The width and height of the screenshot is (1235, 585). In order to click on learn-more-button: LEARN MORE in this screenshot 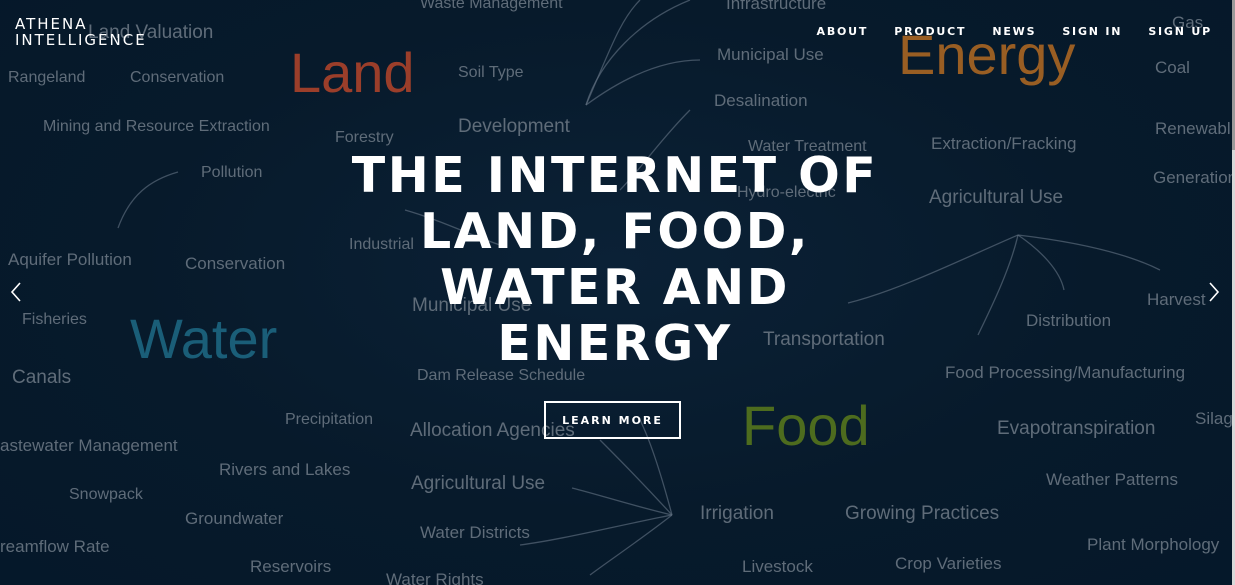, I will do `click(612, 420)`.